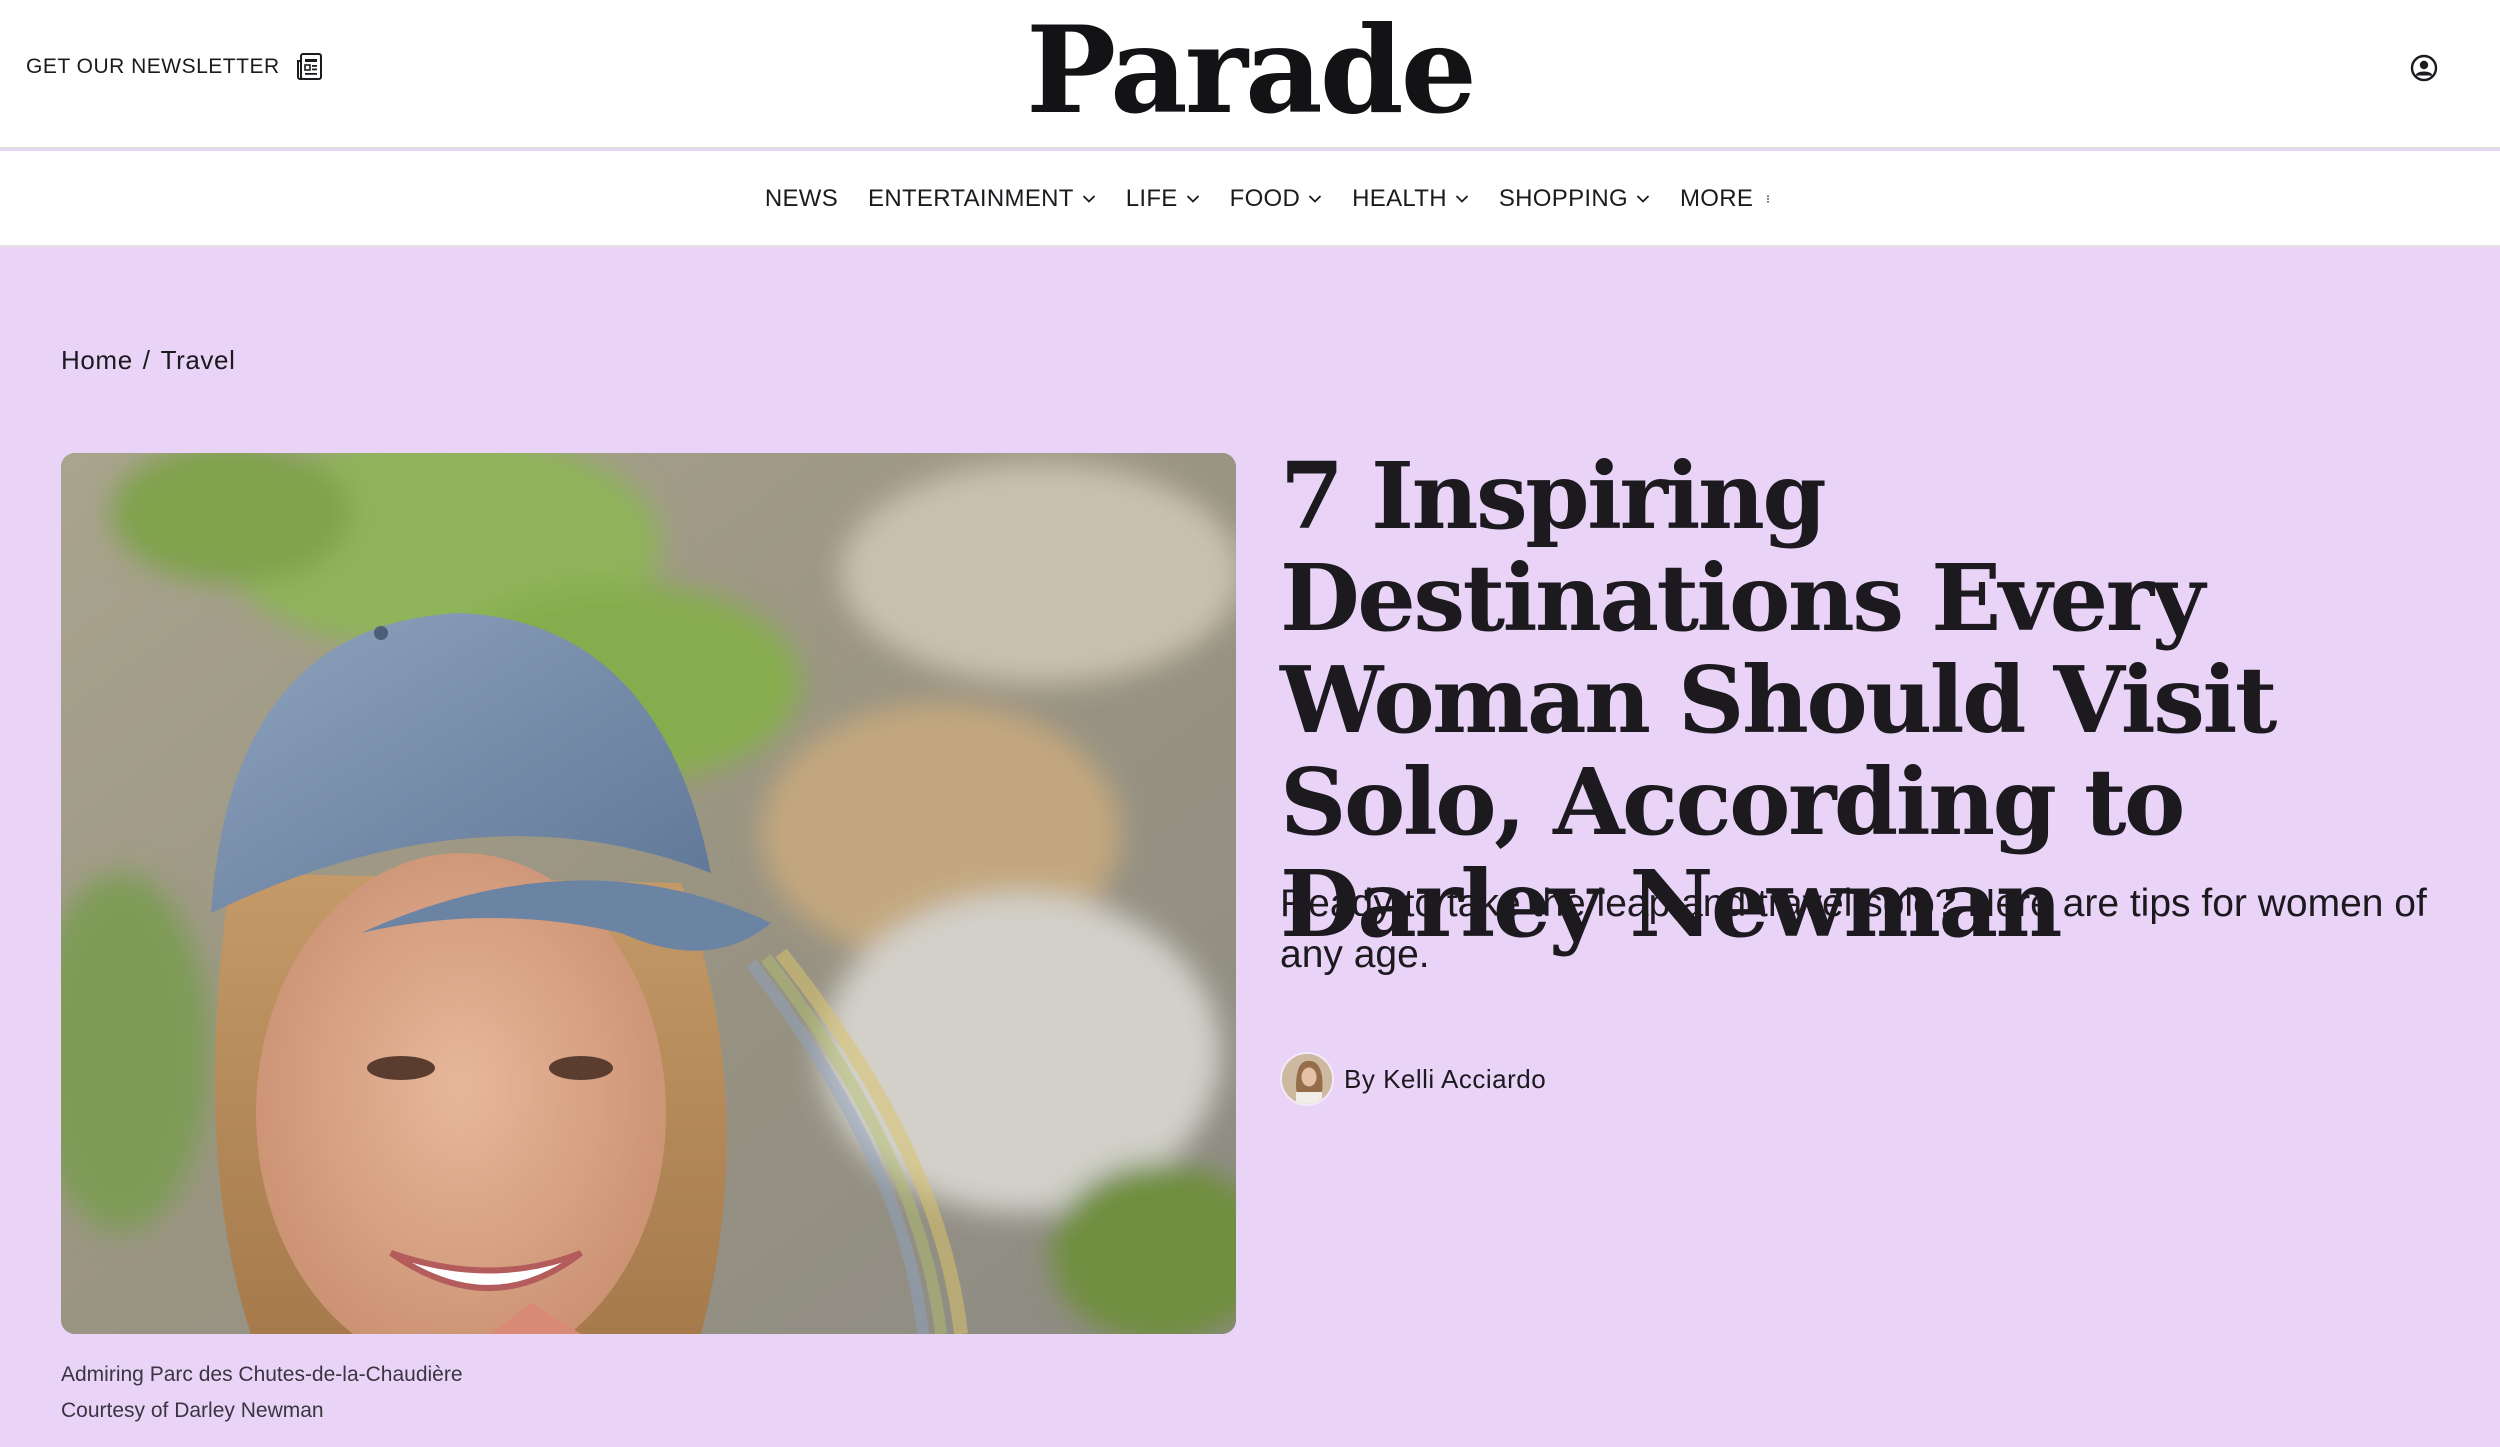  Describe the element at coordinates (262, 1374) in the screenshot. I see `caption-text: Admiring Parc des Chutes-de-la-Chaudière` at that location.